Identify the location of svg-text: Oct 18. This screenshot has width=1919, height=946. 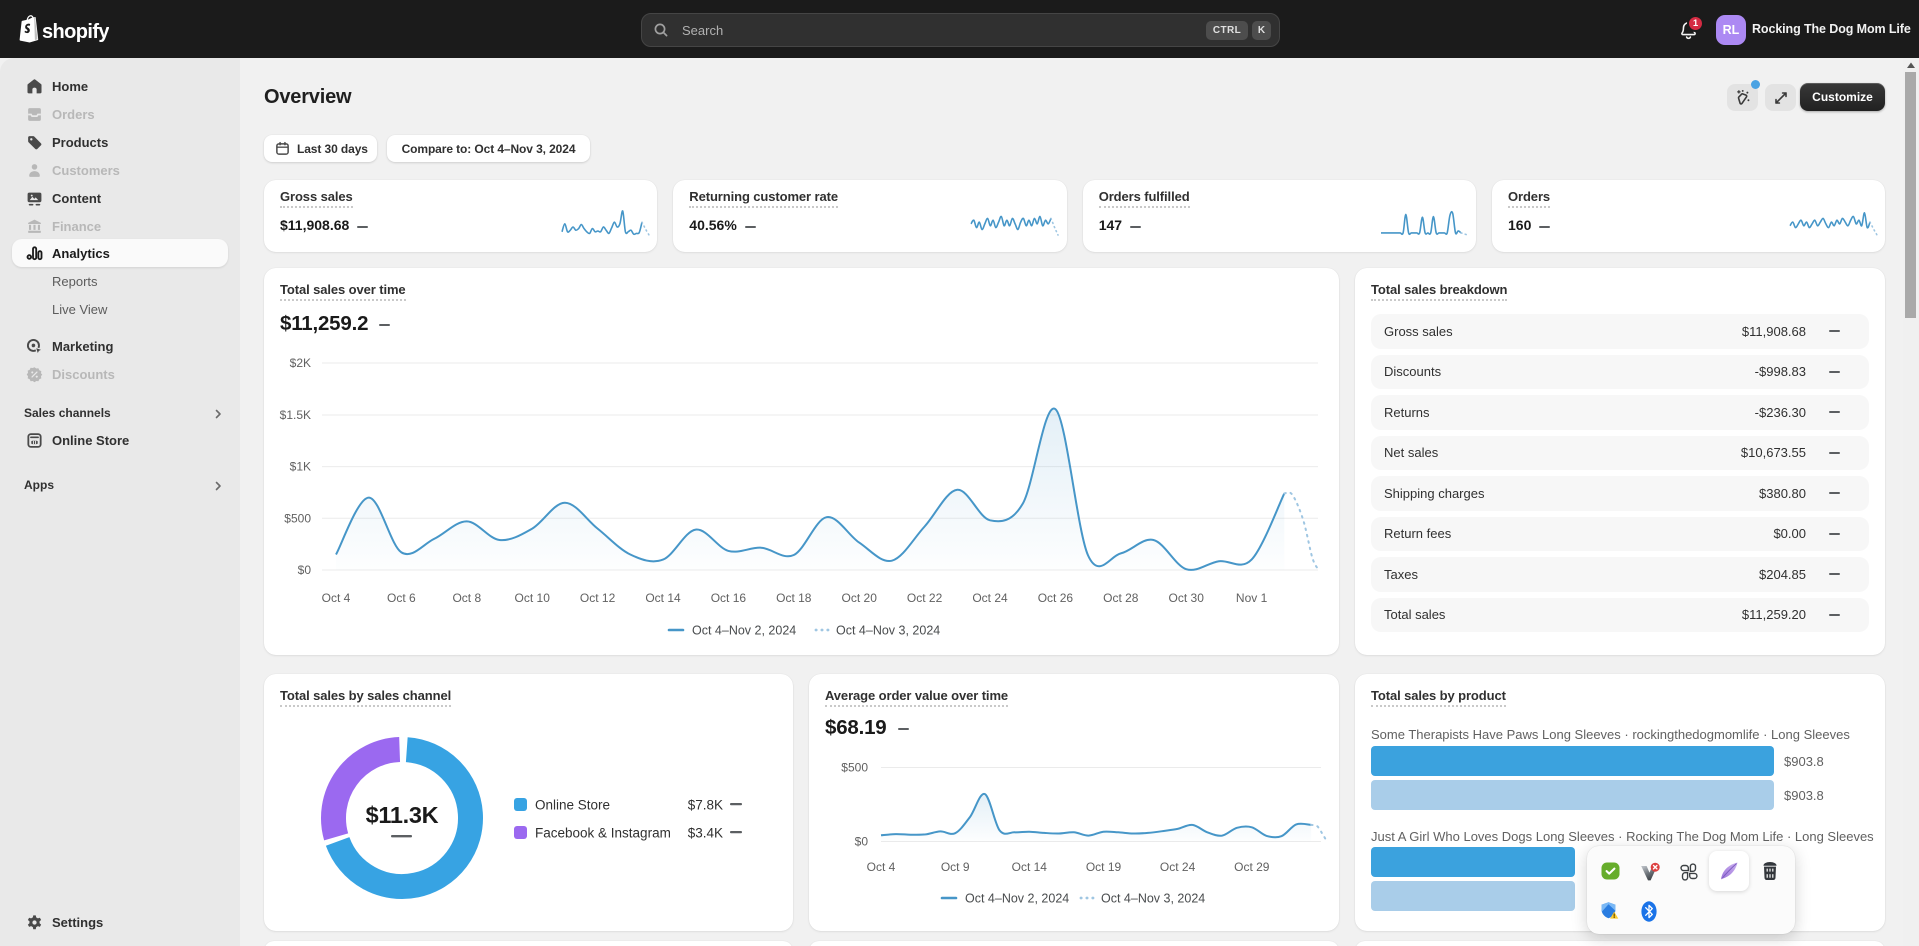
(794, 598).